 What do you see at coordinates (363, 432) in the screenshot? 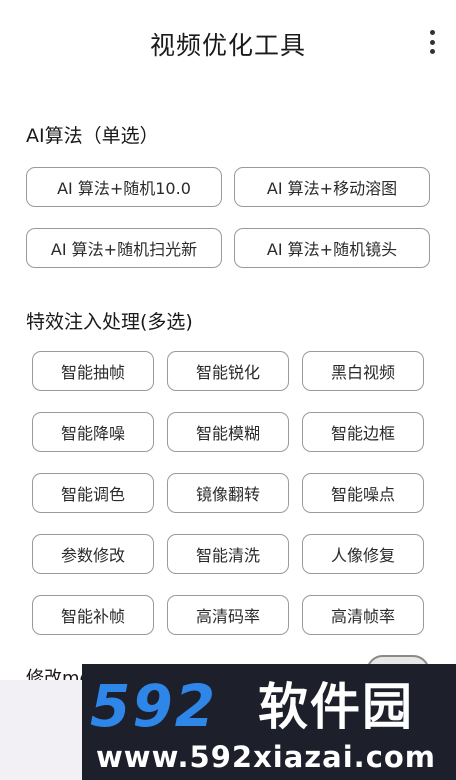
I see `effect-option-smart-border: 智能边框` at bounding box center [363, 432].